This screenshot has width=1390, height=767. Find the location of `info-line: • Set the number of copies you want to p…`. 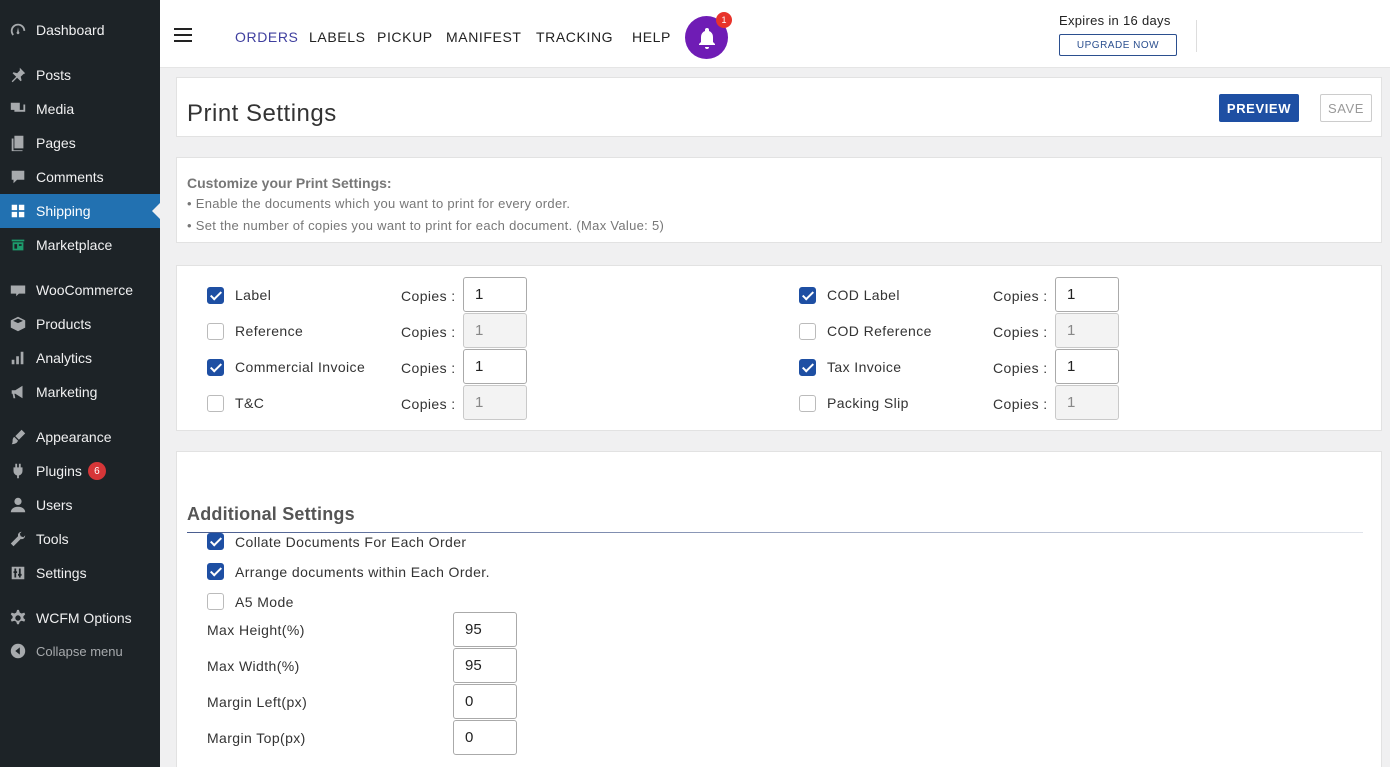

info-line: • Set the number of copies you want to p… is located at coordinates (426, 225).